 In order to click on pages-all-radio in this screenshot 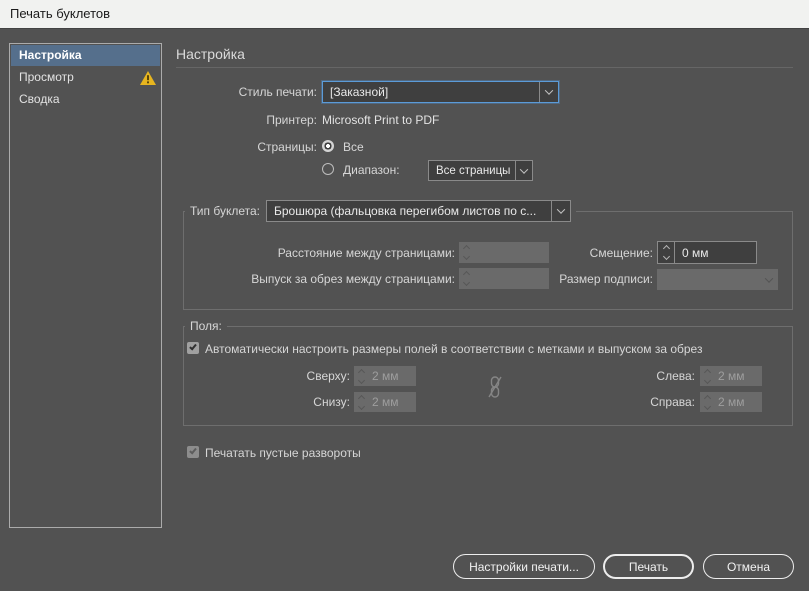, I will do `click(328, 146)`.